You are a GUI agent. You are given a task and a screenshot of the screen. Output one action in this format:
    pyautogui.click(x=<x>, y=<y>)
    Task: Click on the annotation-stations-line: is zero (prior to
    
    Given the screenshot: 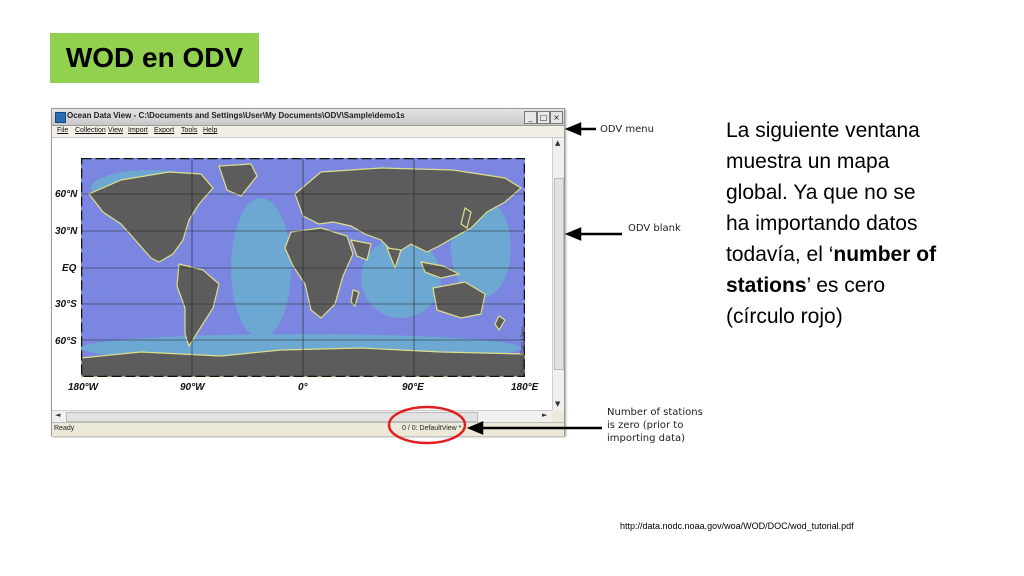 What is the action you would take?
    pyautogui.click(x=645, y=425)
    